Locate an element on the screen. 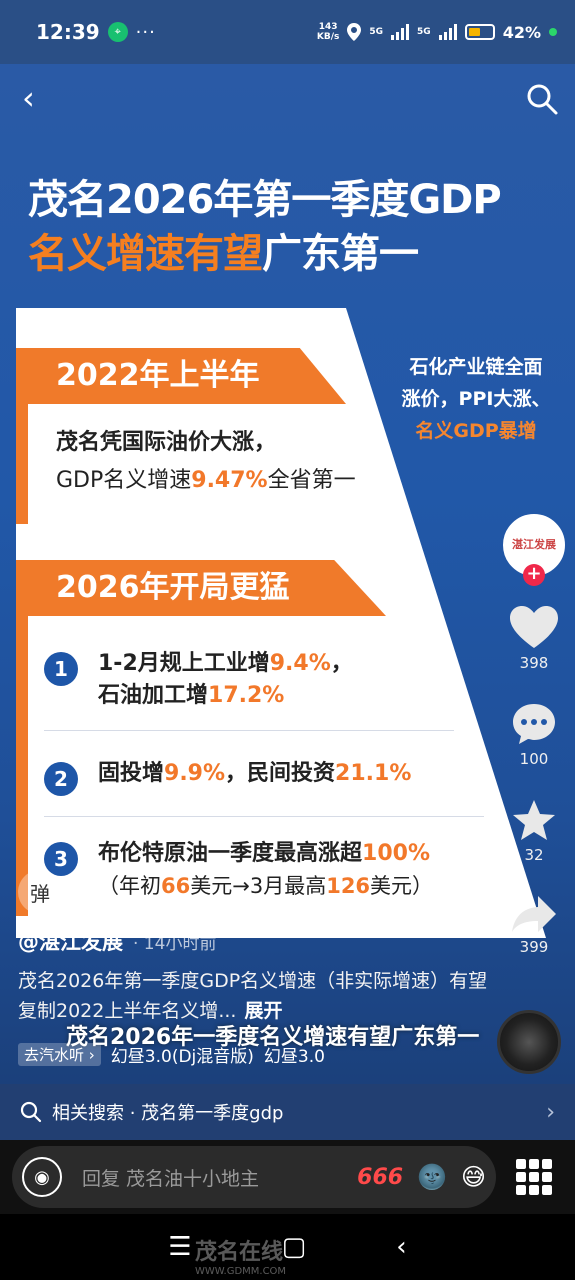 The height and width of the screenshot is (1280, 575). section1-line1: 茂名凭国际油价大涨， is located at coordinates (166, 442).